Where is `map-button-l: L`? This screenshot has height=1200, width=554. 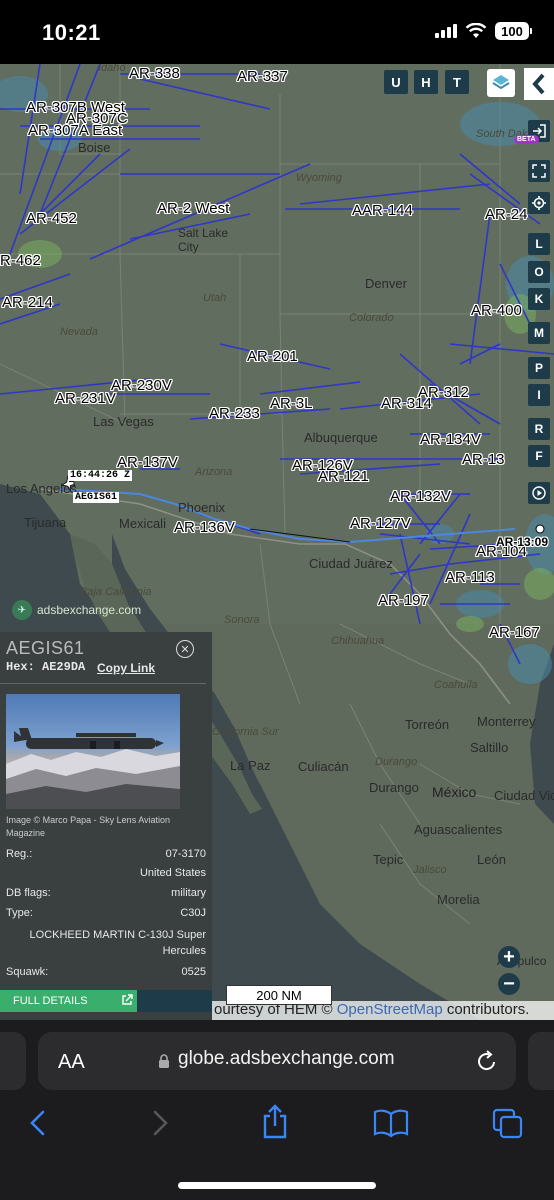
map-button-l: L is located at coordinates (539, 244).